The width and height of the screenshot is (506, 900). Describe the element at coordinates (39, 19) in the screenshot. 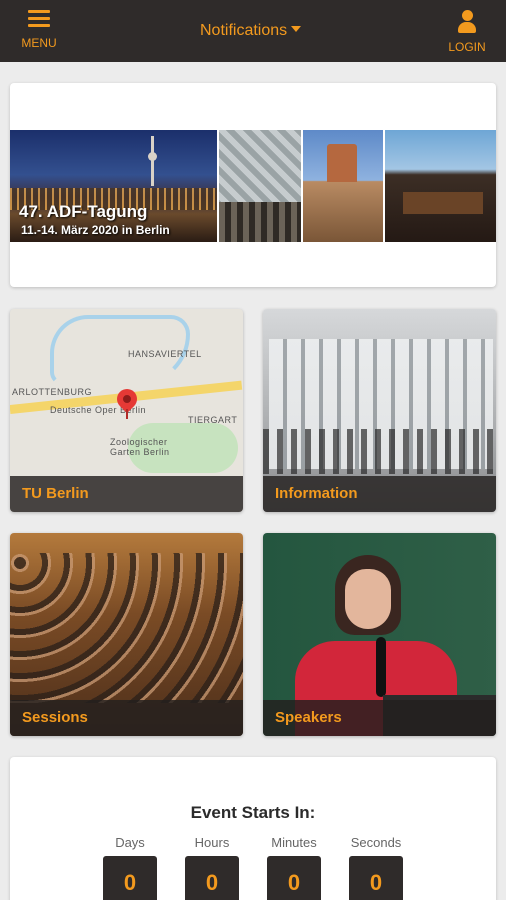

I see `hamburger-icon` at that location.